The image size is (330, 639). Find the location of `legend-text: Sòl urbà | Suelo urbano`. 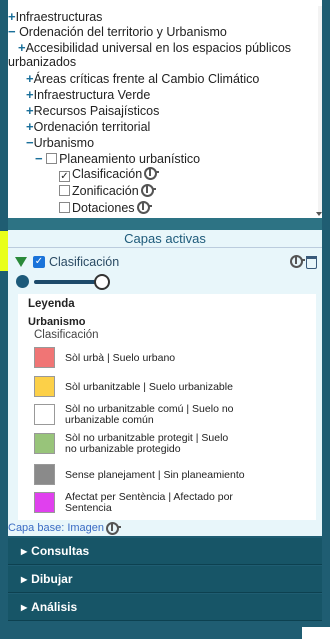

legend-text: Sòl urbà | Suelo urbano is located at coordinates (120, 358).